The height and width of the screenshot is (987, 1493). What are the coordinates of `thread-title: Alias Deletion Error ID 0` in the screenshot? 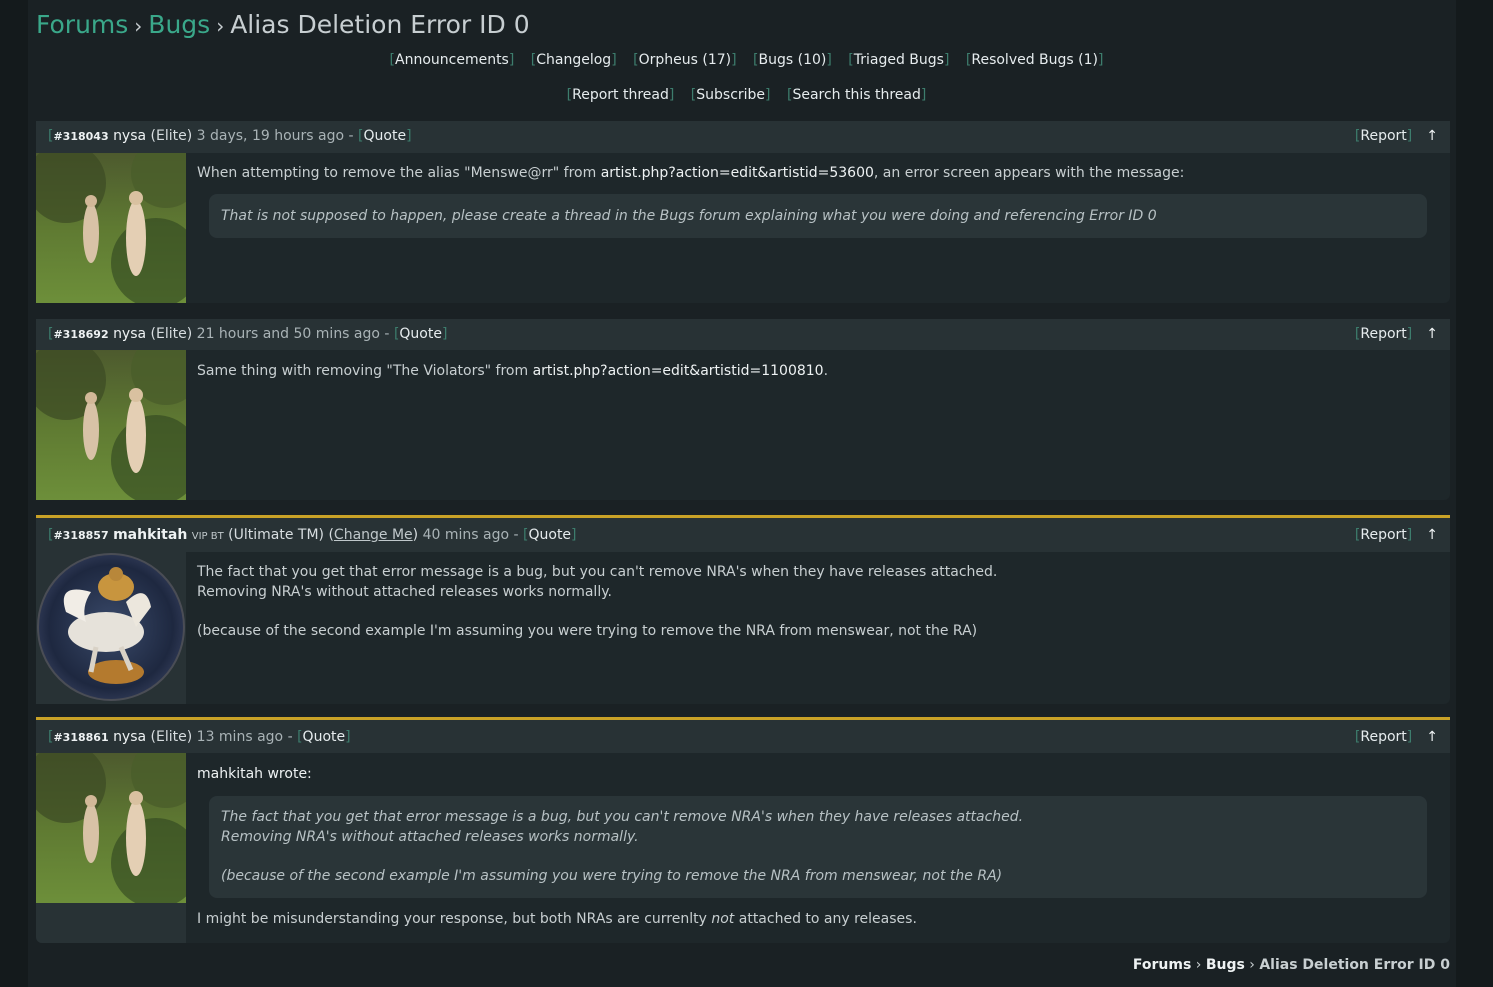 It's located at (380, 24).